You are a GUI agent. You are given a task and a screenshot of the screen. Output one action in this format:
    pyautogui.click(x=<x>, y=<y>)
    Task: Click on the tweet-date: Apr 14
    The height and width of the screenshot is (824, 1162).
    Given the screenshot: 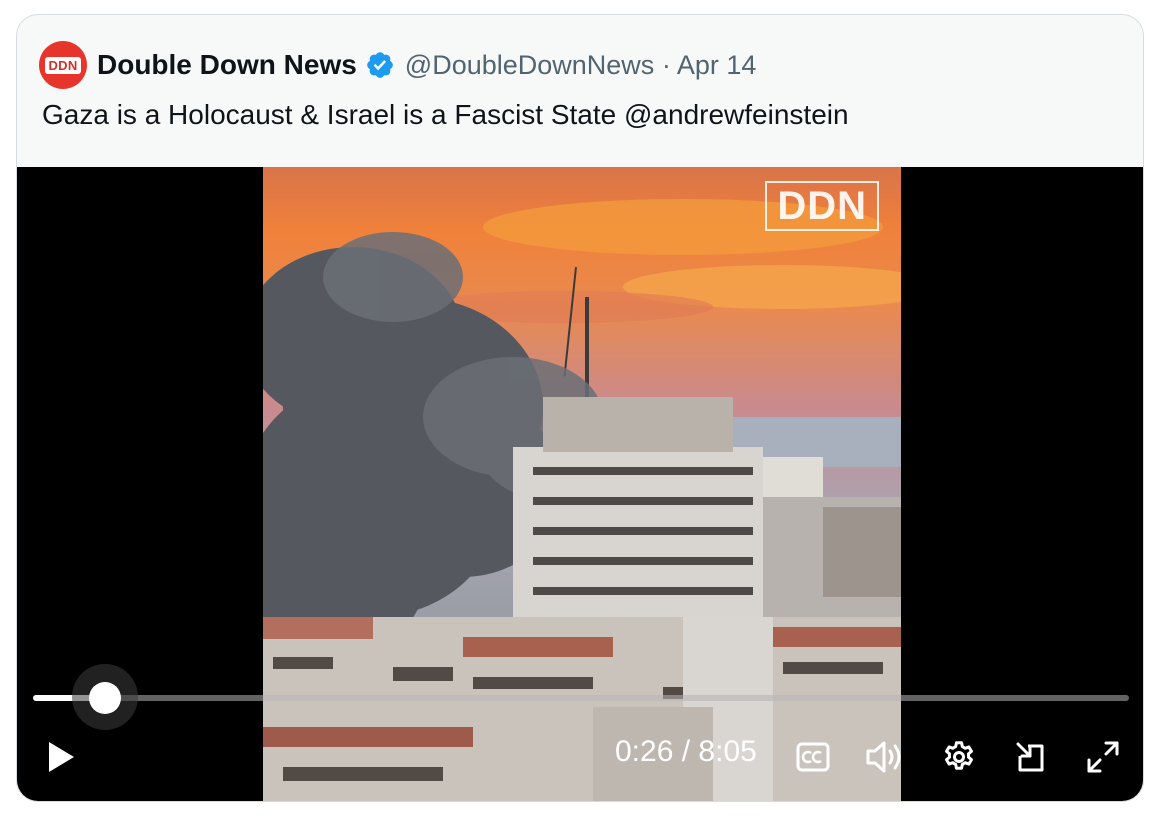 What is the action you would take?
    pyautogui.click(x=717, y=65)
    